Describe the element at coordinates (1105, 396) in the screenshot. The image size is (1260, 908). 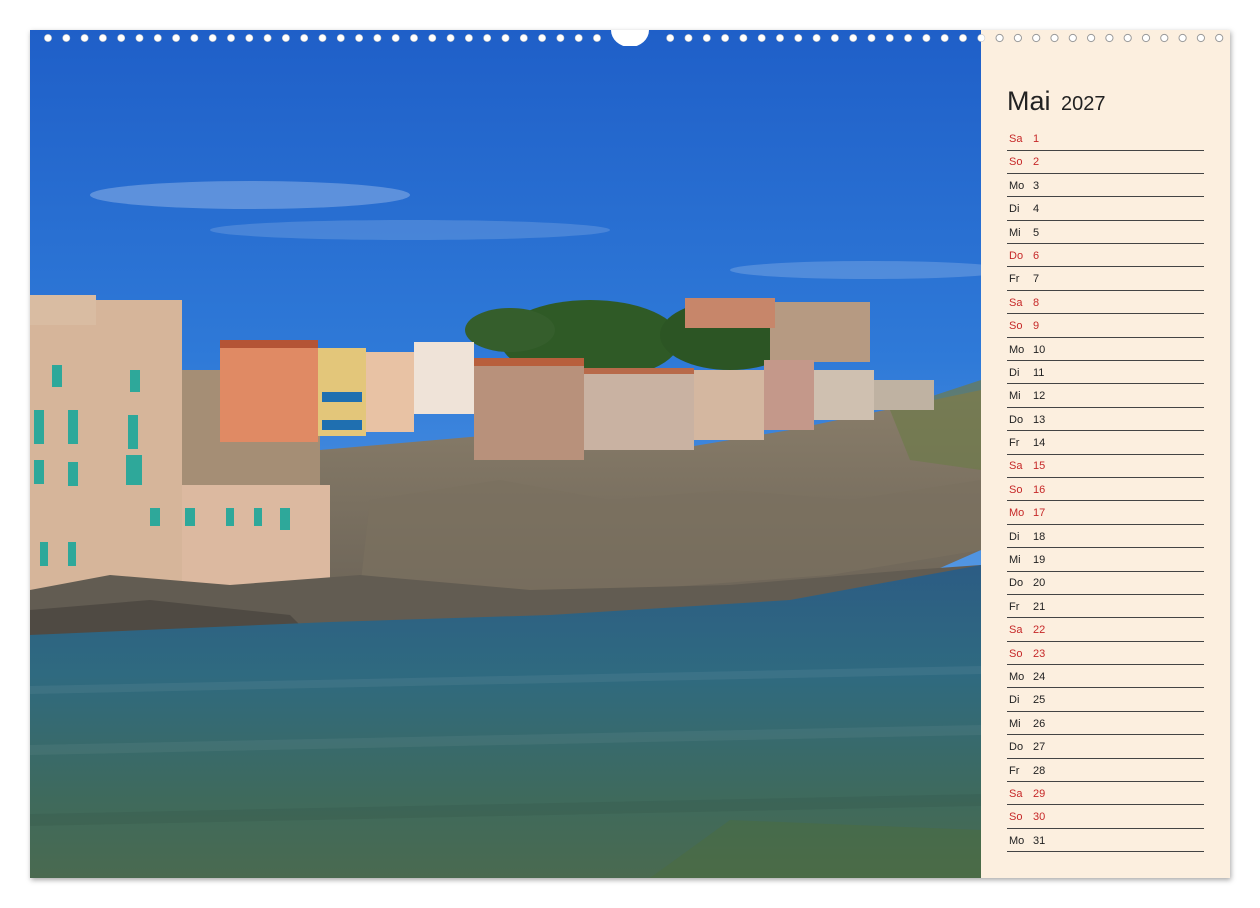
I see `day-row: Mi 12` at that location.